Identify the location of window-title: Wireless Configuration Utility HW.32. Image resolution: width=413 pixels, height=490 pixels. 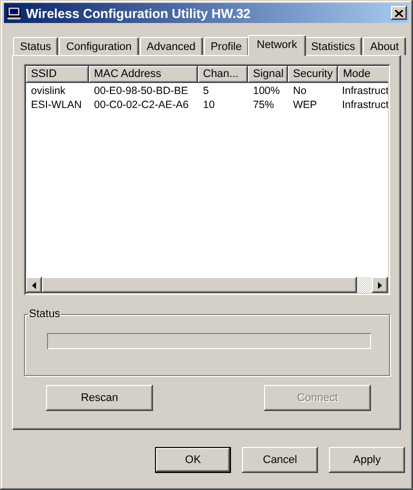
(139, 13).